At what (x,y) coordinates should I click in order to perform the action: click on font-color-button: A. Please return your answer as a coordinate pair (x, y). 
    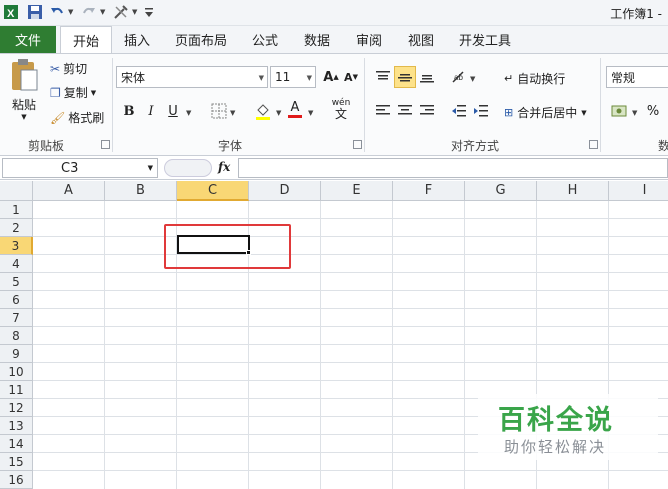
    Looking at the image, I should click on (295, 109).